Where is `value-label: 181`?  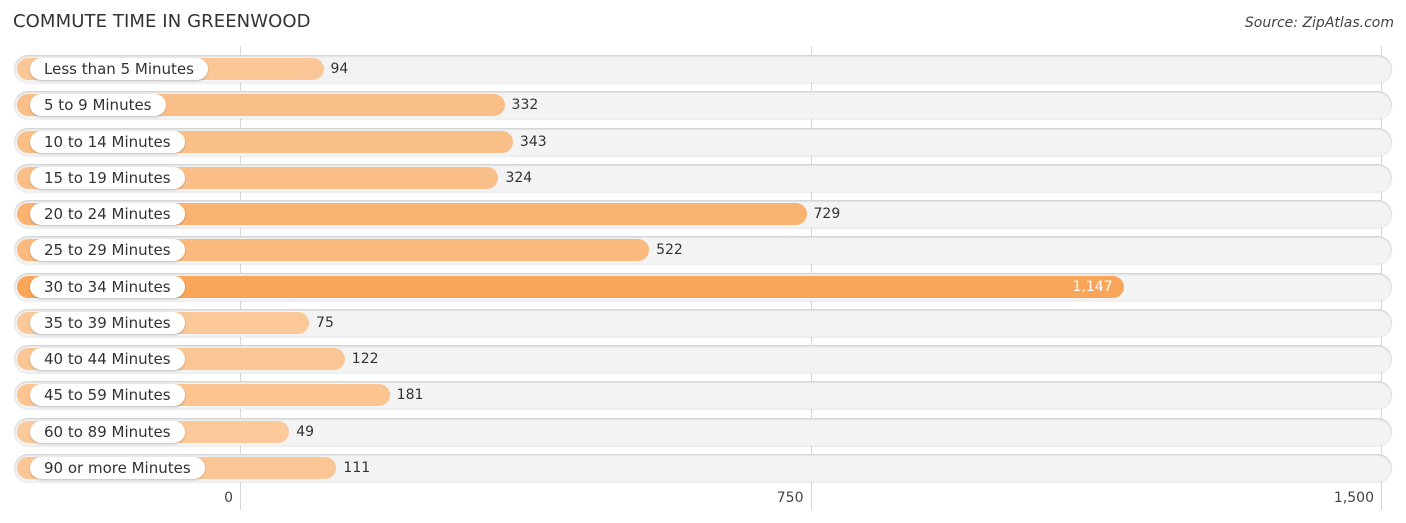 value-label: 181 is located at coordinates (410, 395).